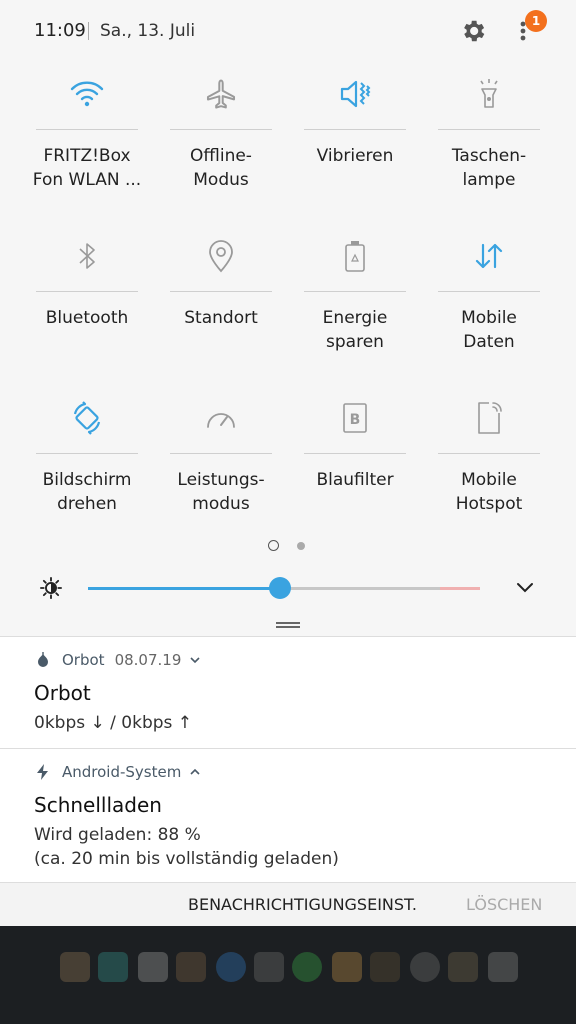 The width and height of the screenshot is (576, 1024). Describe the element at coordinates (536, 21) in the screenshot. I see `notification-badge: 1` at that location.